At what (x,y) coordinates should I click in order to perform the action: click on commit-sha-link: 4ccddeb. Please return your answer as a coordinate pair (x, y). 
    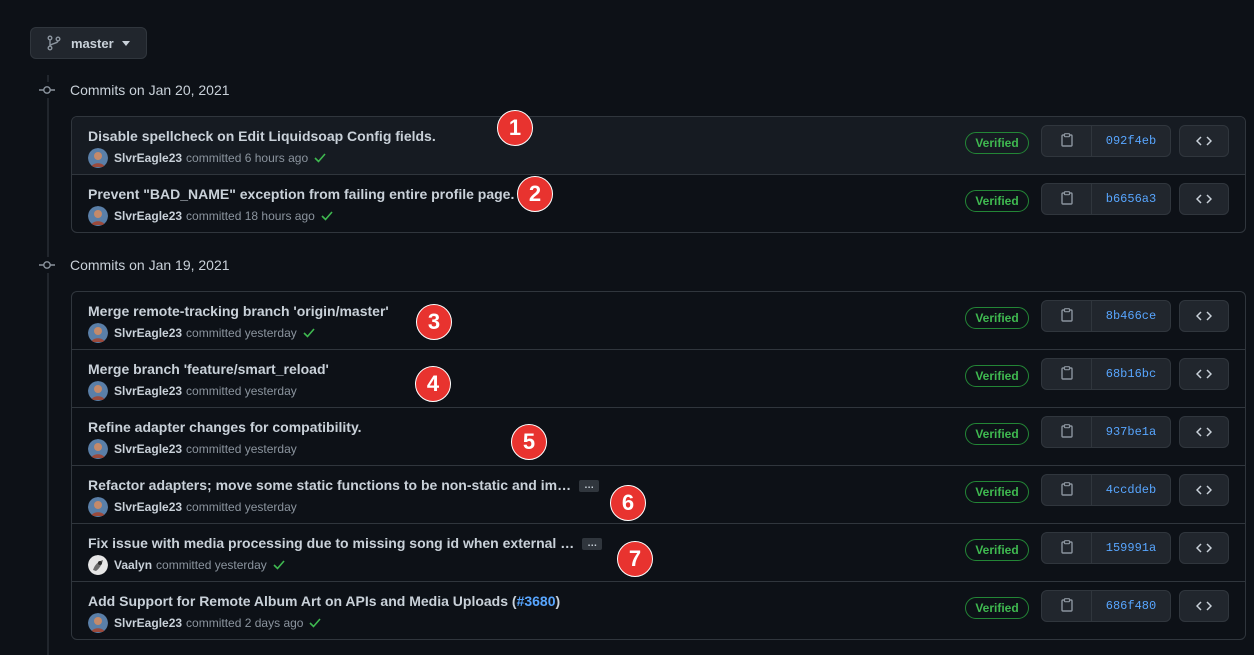
    Looking at the image, I should click on (1131, 490).